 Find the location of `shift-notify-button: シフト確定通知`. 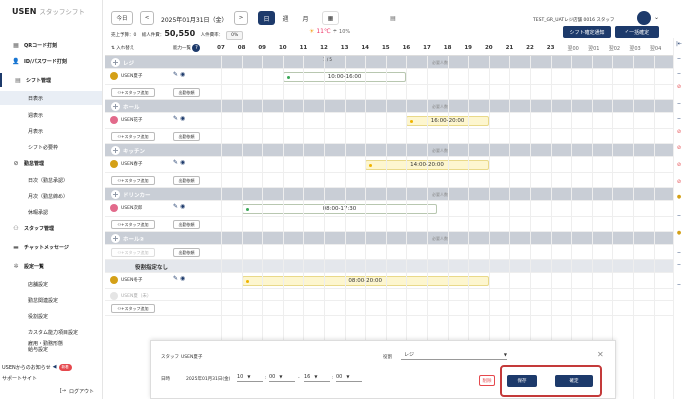

shift-notify-button: シフト確定通知 is located at coordinates (587, 32).